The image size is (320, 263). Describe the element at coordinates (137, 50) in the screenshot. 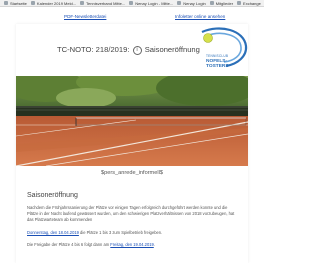

I see `info-icon: i` at that location.